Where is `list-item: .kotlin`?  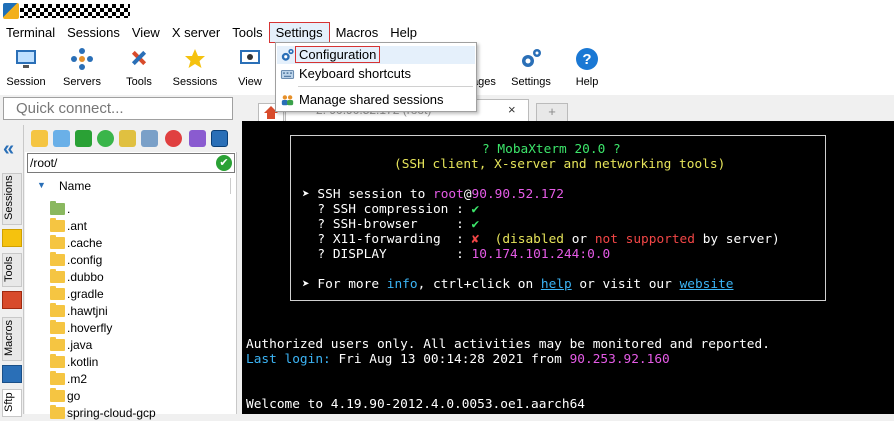 list-item: .kotlin is located at coordinates (131, 361).